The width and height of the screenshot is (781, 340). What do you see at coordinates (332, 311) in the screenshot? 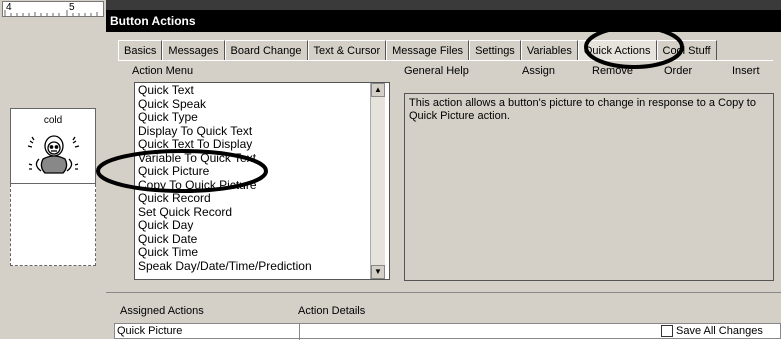
I see `action-details-label: Action Details` at bounding box center [332, 311].